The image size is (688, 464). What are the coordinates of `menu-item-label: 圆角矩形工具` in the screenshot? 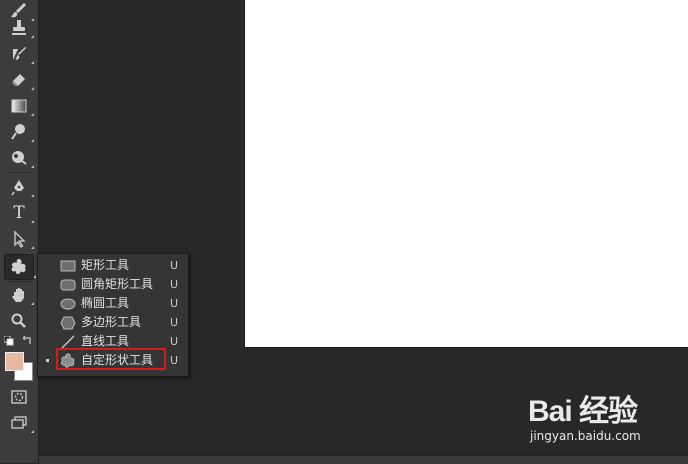 It's located at (117, 284).